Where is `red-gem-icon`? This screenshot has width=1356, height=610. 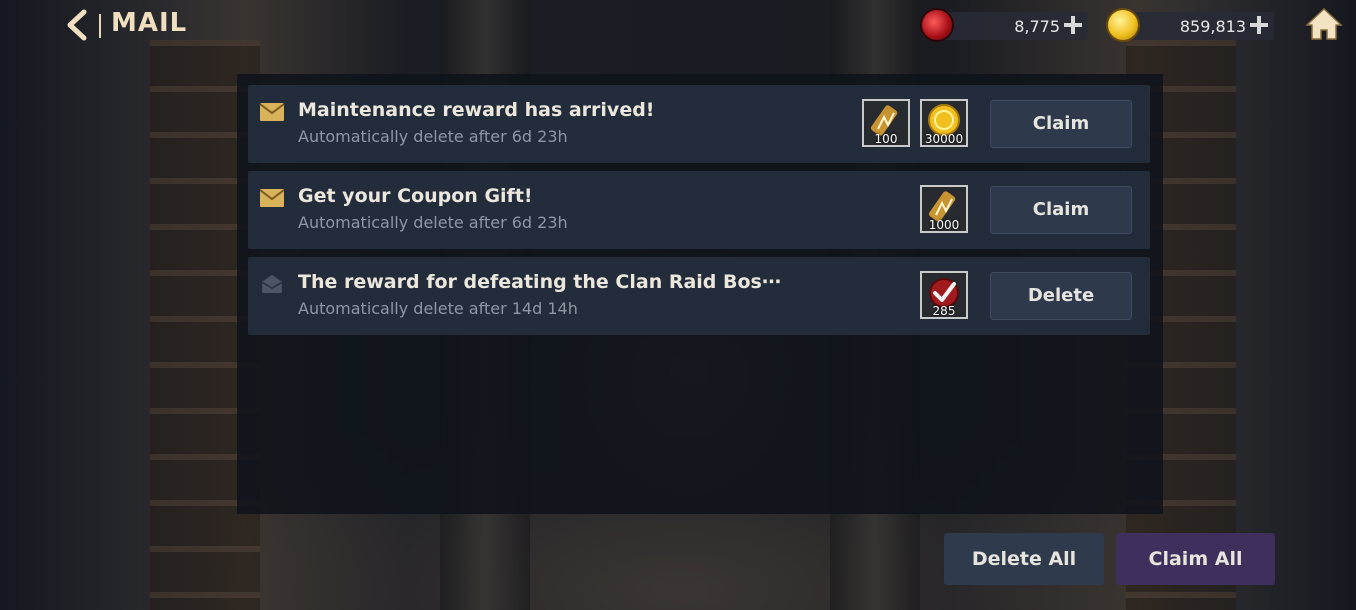
red-gem-icon is located at coordinates (937, 25).